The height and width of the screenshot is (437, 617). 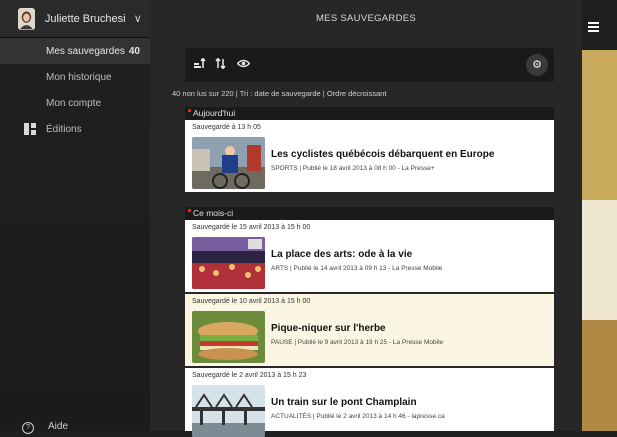 I want to click on editions-icon, so click(x=30, y=129).